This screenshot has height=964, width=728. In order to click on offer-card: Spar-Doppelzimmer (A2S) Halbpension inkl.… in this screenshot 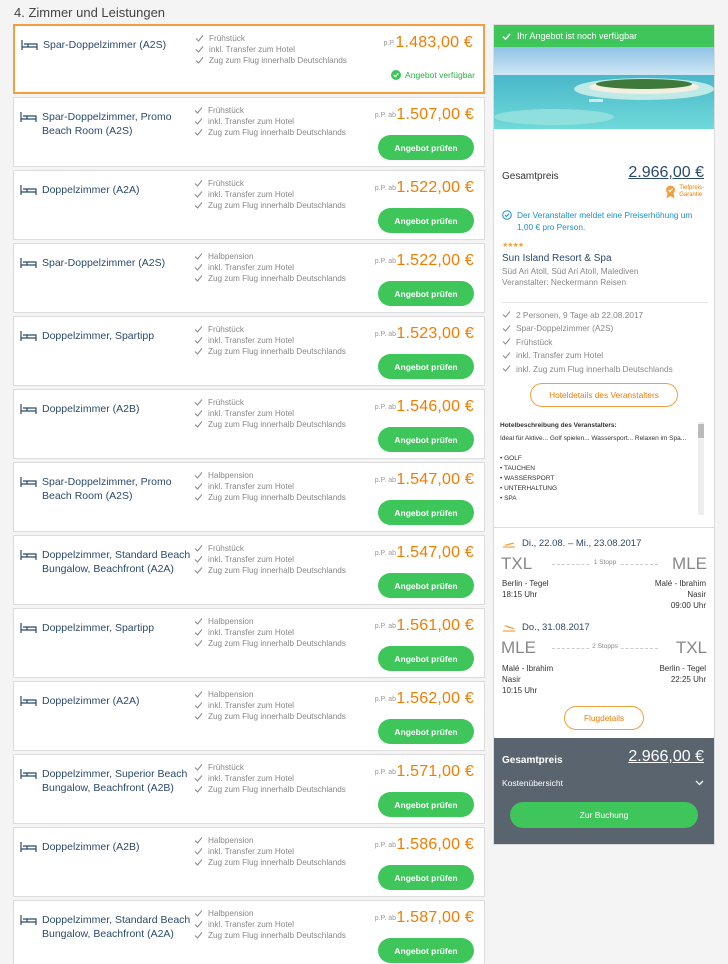, I will do `click(249, 278)`.